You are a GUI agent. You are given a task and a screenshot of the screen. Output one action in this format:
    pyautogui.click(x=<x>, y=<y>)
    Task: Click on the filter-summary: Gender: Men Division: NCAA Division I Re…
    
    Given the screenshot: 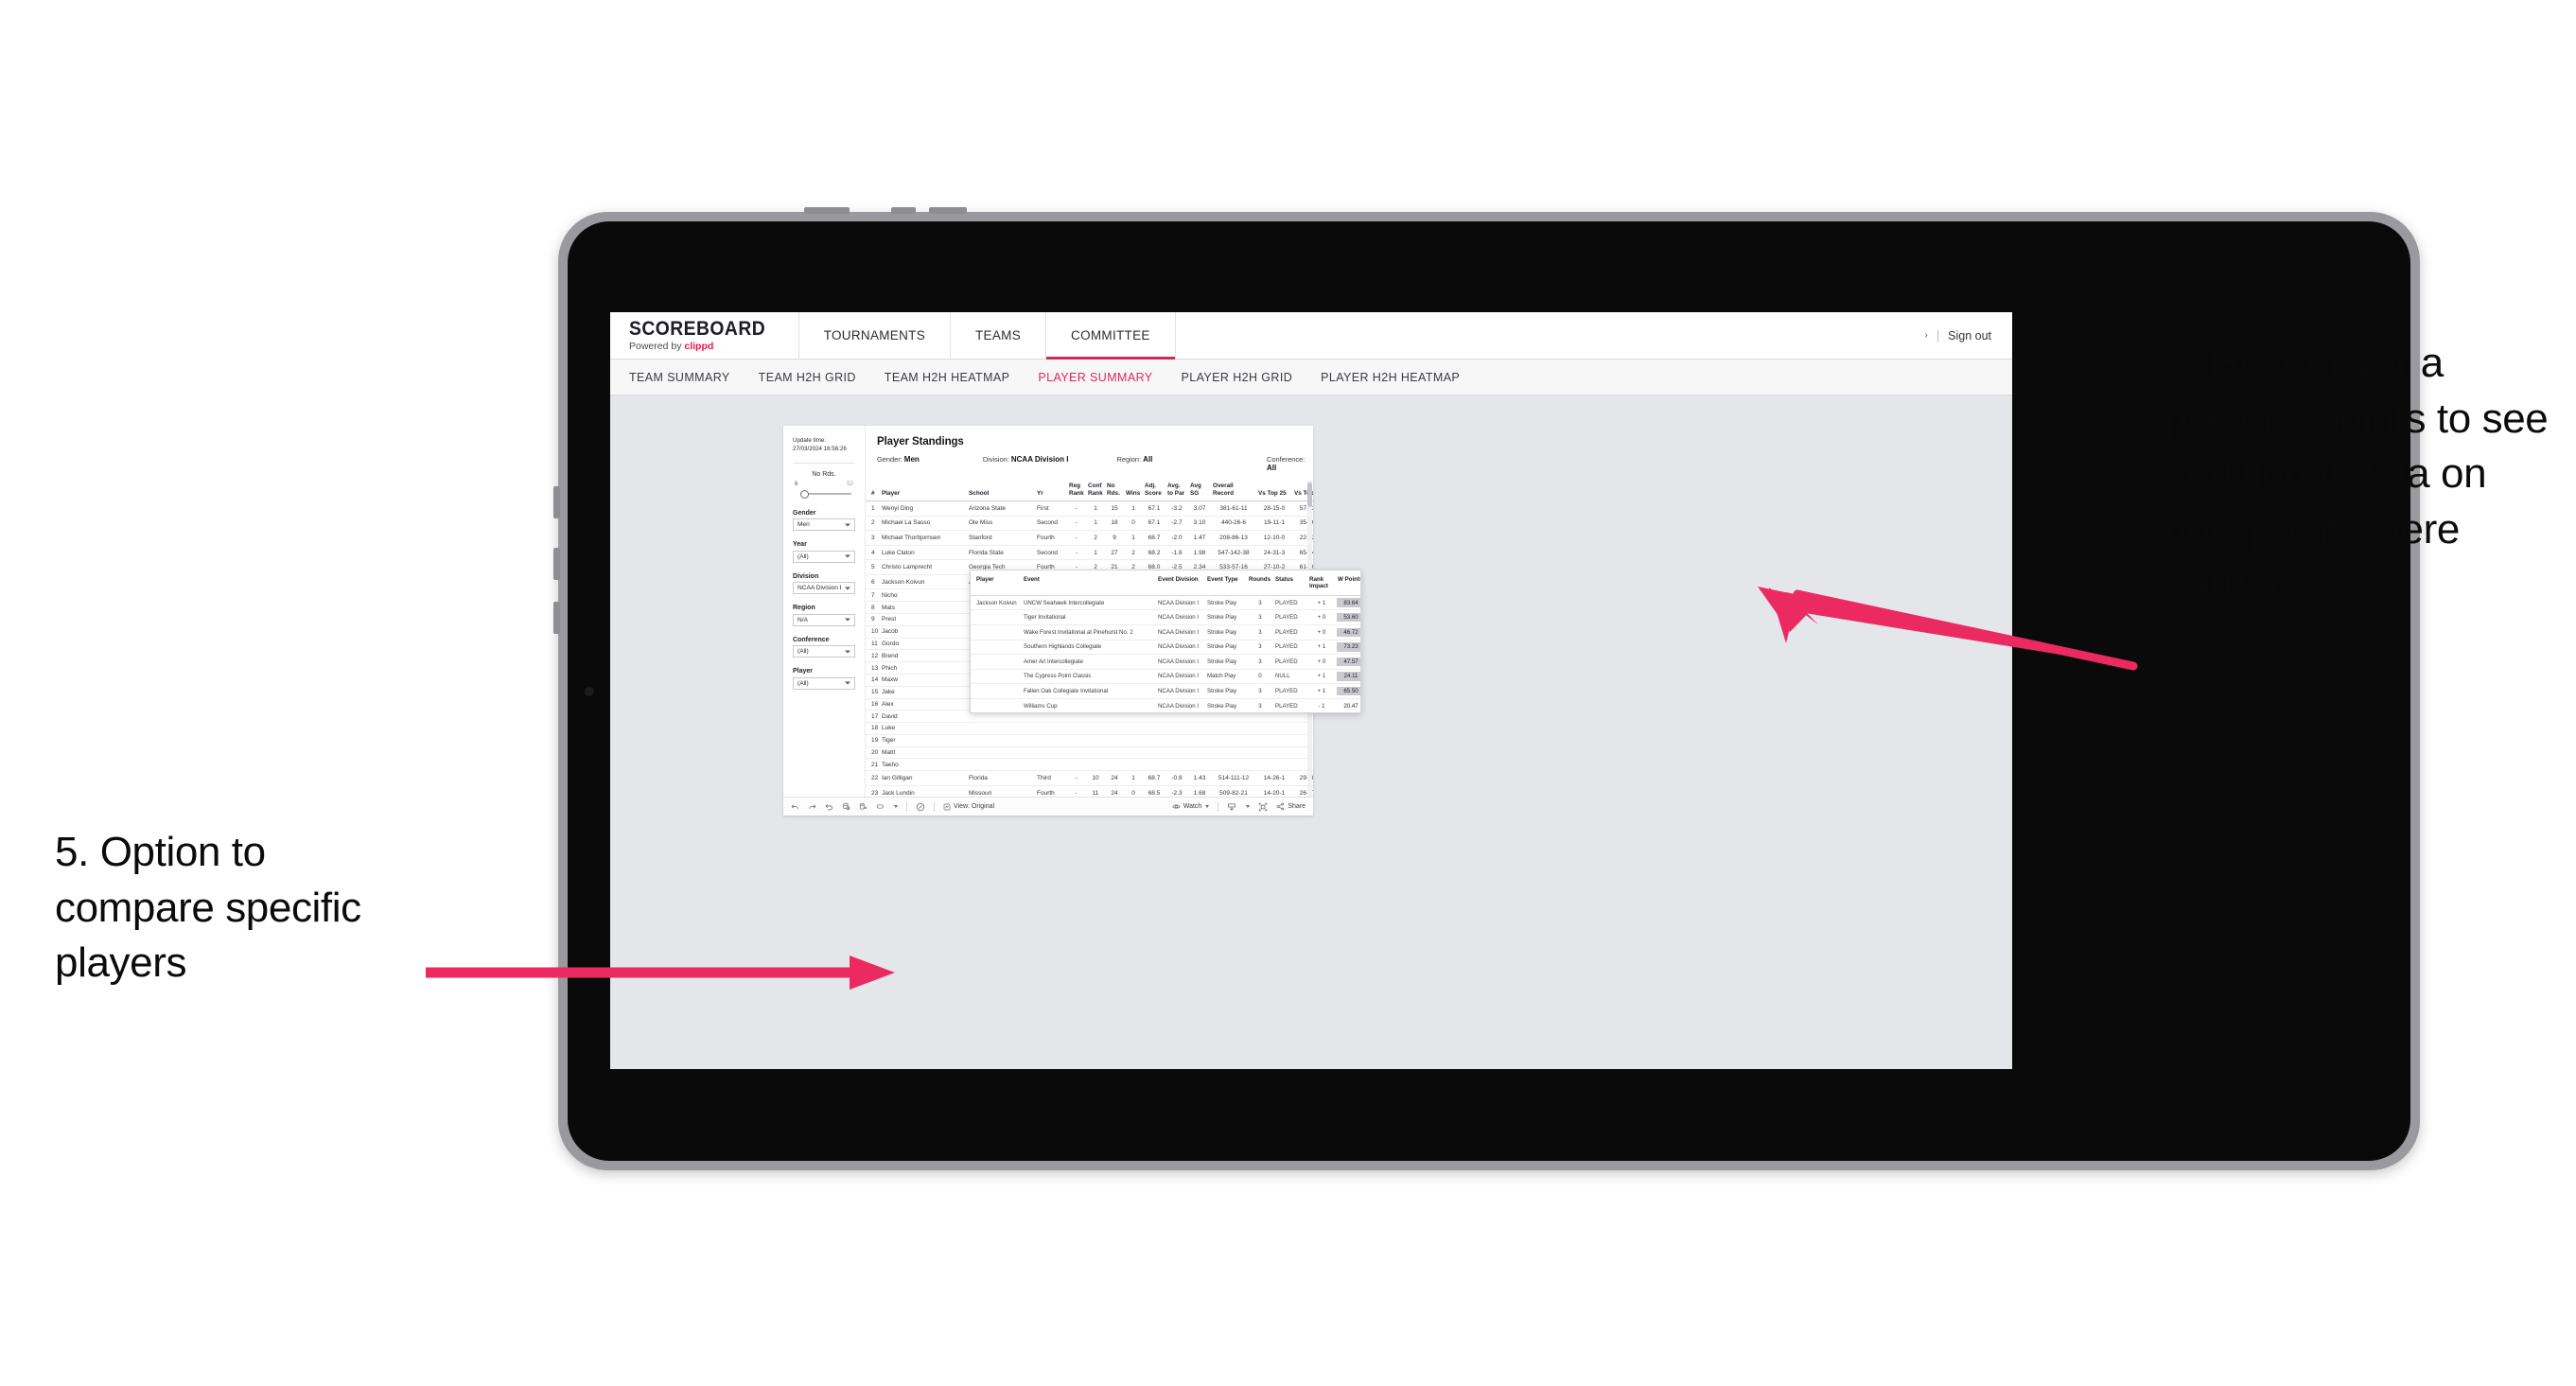 What is the action you would take?
    pyautogui.click(x=1090, y=464)
    